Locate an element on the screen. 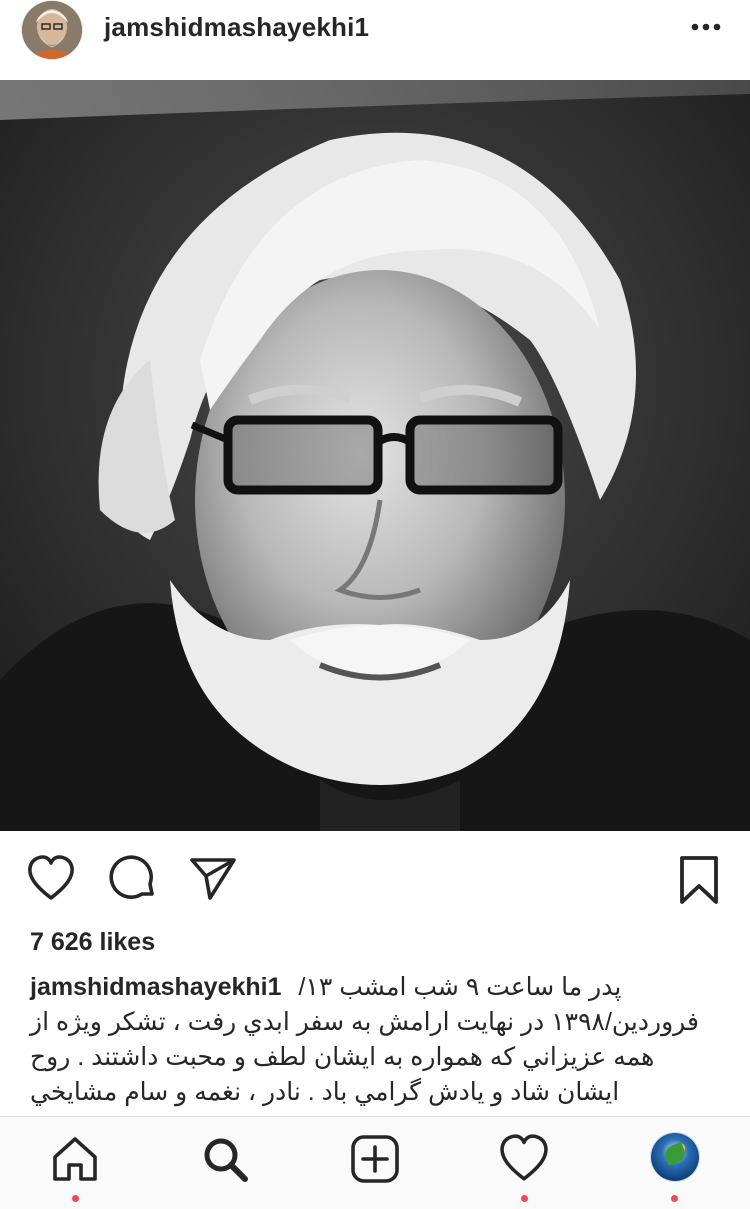 Image resolution: width=750 pixels, height=1209 pixels. home-icon is located at coordinates (75, 1159).